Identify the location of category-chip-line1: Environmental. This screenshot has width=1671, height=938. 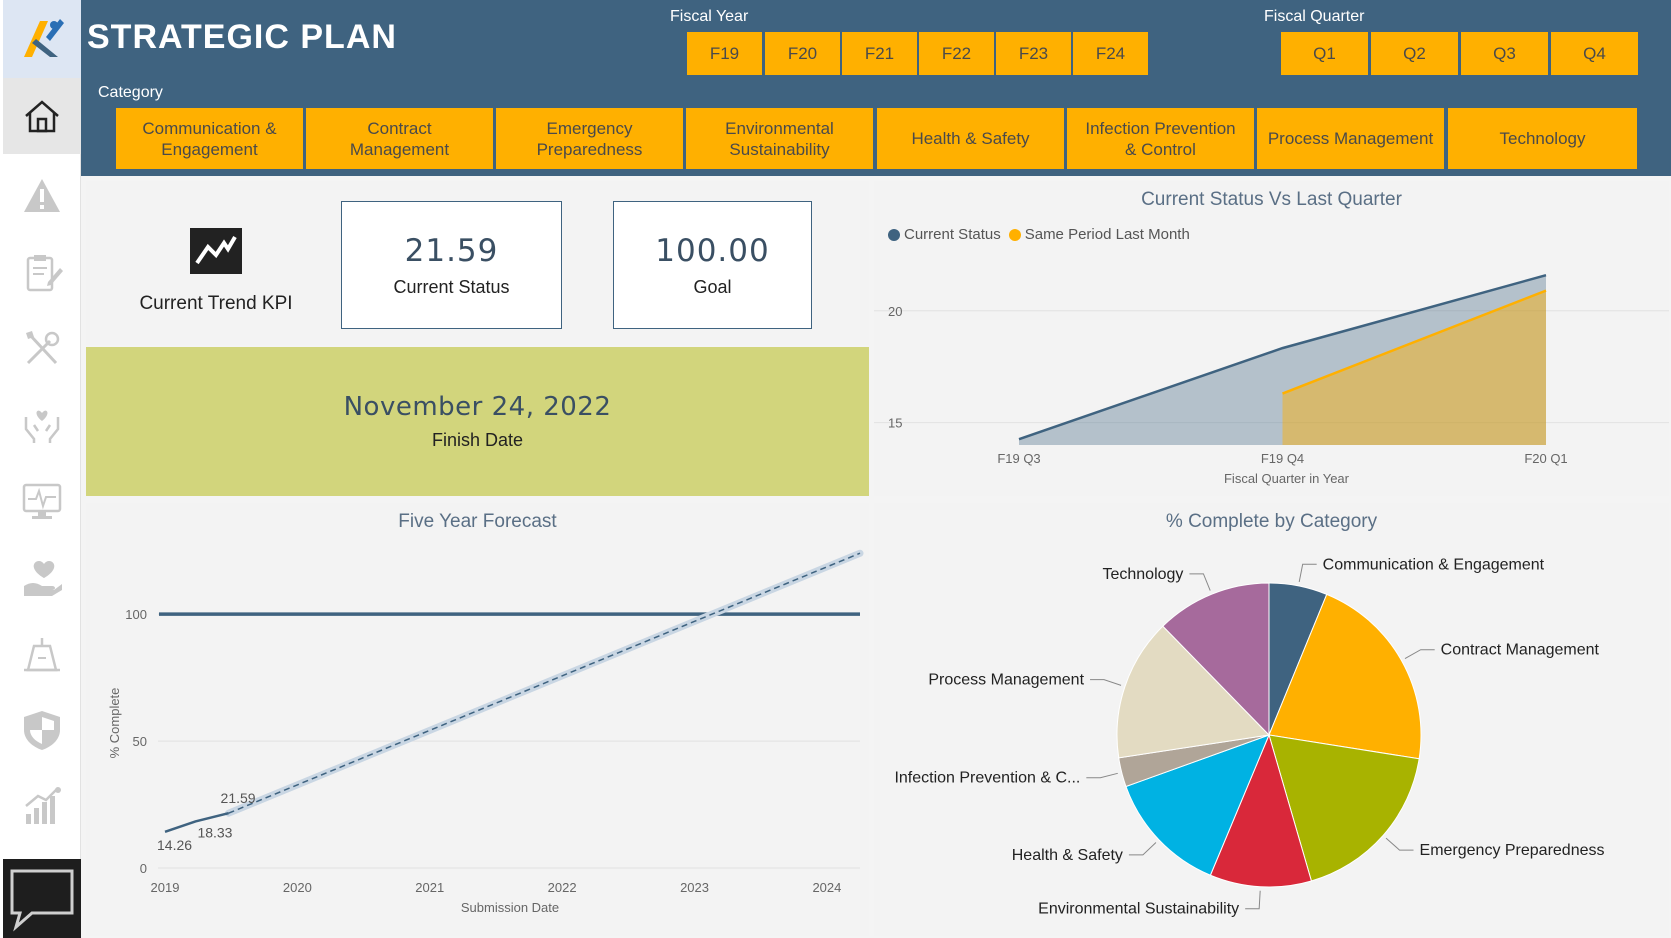
(779, 128).